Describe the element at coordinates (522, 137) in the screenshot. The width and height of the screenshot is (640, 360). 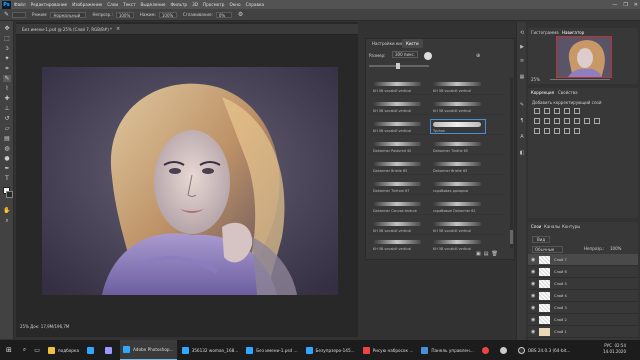
I see `character-icon: A` at that location.